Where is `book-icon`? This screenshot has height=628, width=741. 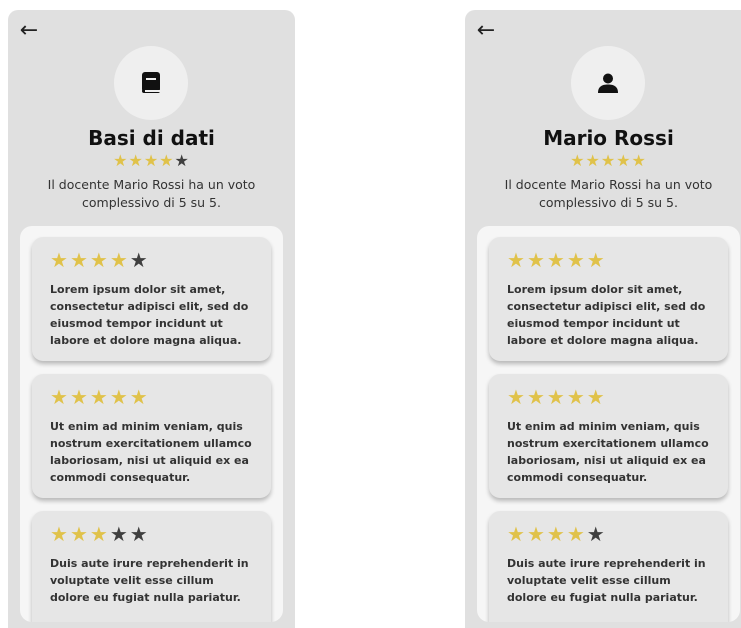 book-icon is located at coordinates (151, 82).